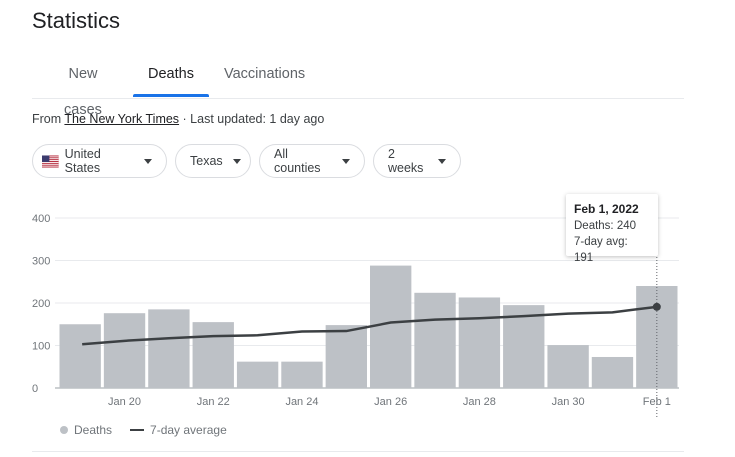 The width and height of the screenshot is (735, 457). Describe the element at coordinates (188, 430) in the screenshot. I see `legend-average: 7-day average` at that location.